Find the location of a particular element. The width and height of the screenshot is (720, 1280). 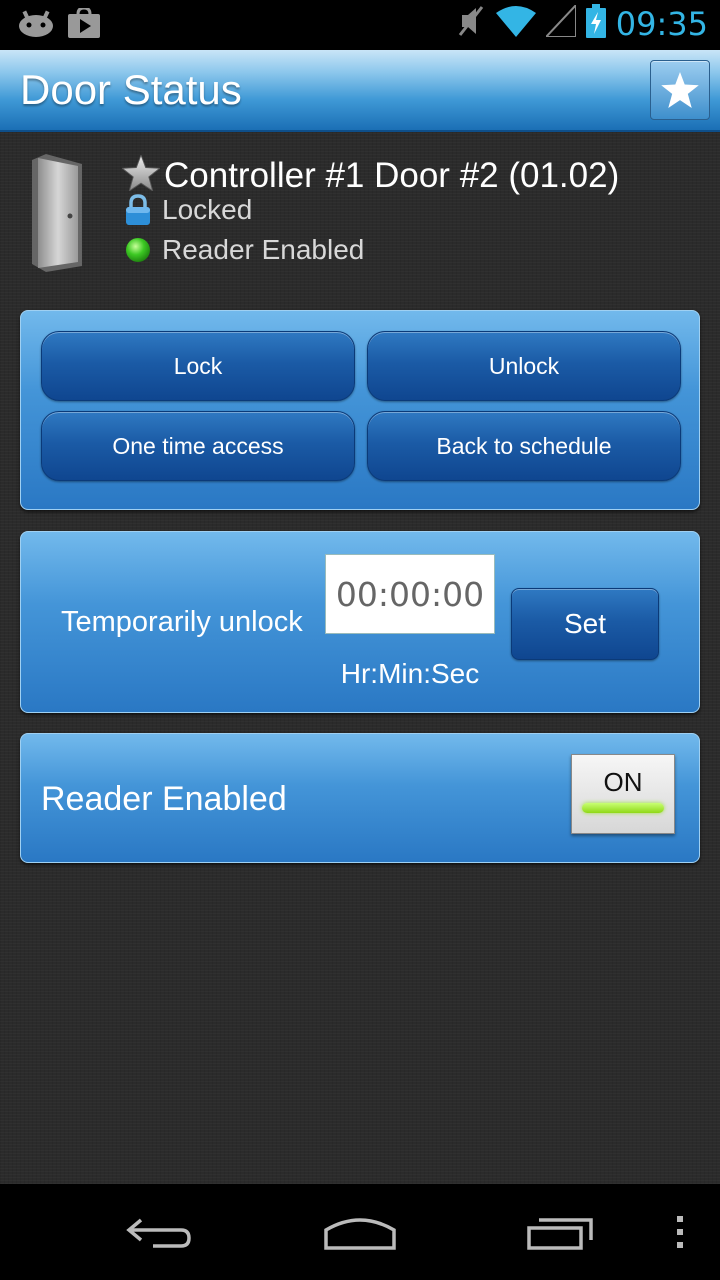

set-button: Set is located at coordinates (585, 624).